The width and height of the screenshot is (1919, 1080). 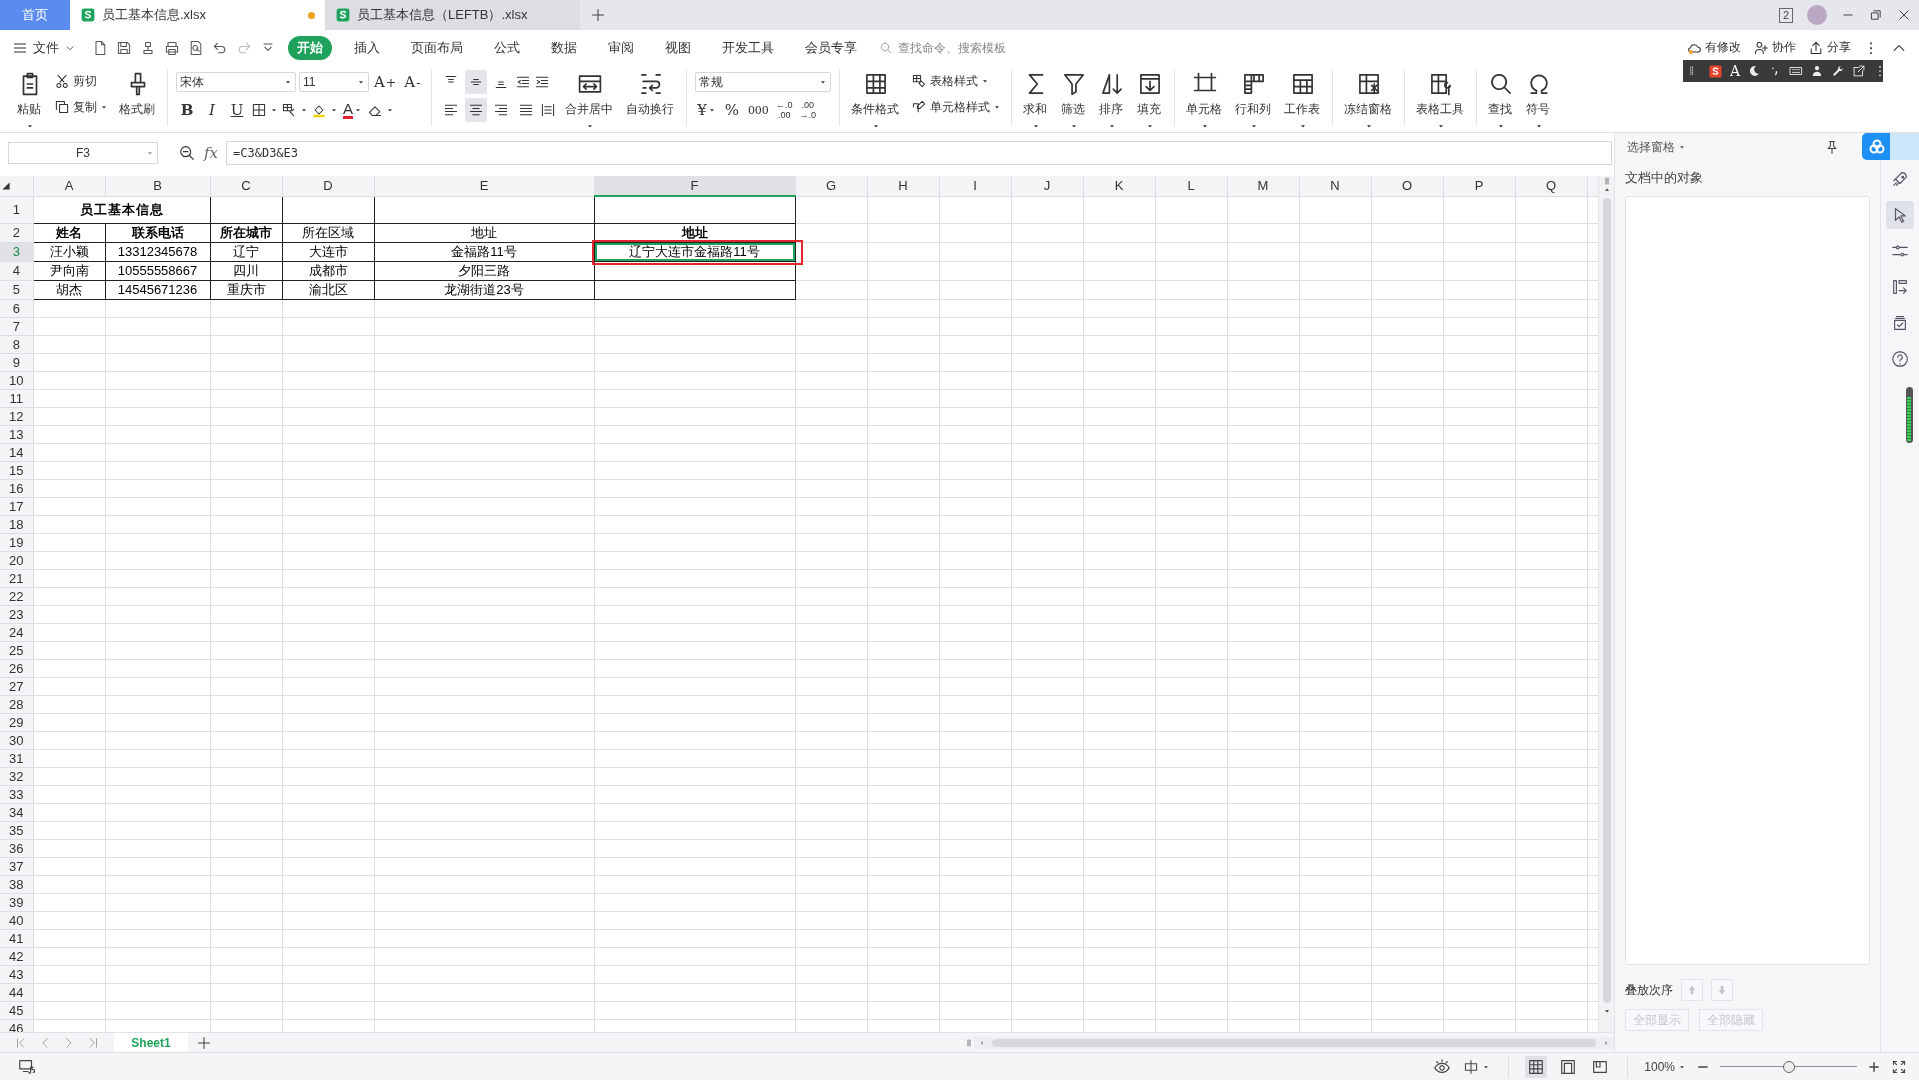 What do you see at coordinates (1479, 186) in the screenshot?
I see `column-header: P` at bounding box center [1479, 186].